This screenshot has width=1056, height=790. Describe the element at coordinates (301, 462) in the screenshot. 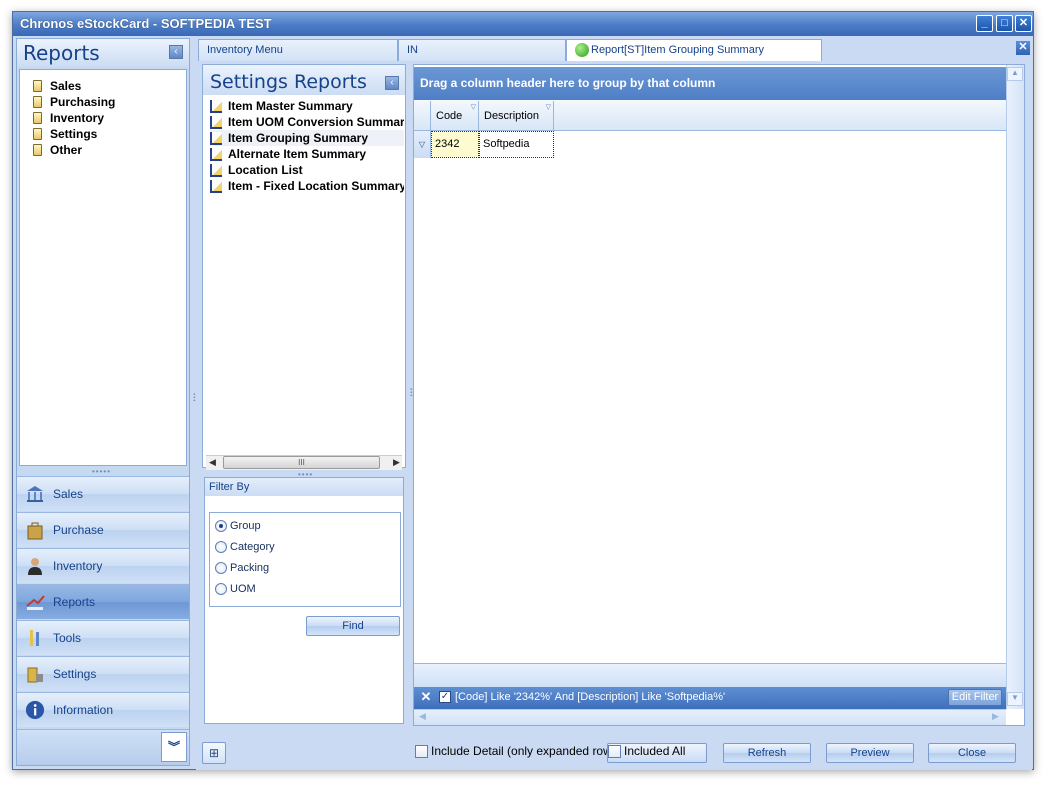

I see `scroll-thumb: III` at that location.